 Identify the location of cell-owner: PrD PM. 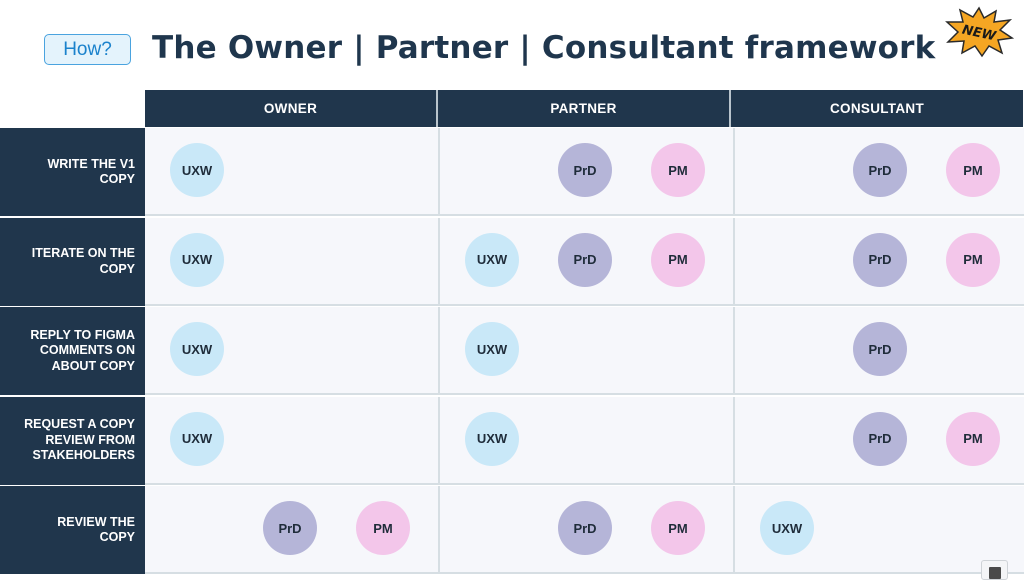
(292, 530).